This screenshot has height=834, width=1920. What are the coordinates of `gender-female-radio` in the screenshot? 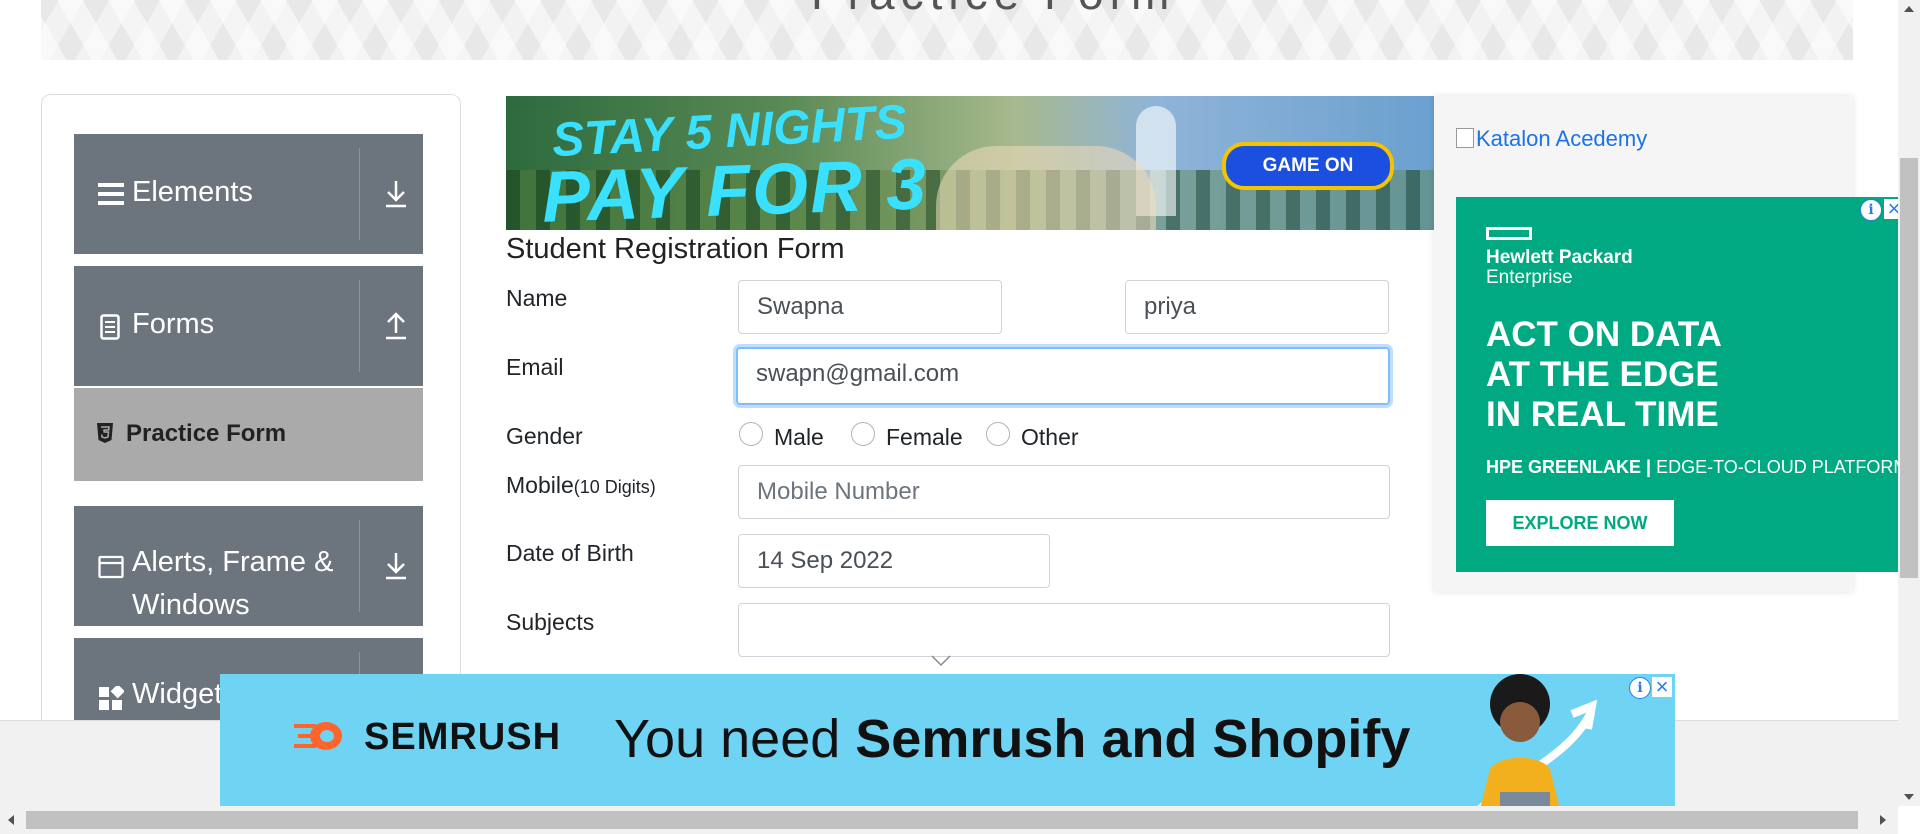 It's located at (863, 434).